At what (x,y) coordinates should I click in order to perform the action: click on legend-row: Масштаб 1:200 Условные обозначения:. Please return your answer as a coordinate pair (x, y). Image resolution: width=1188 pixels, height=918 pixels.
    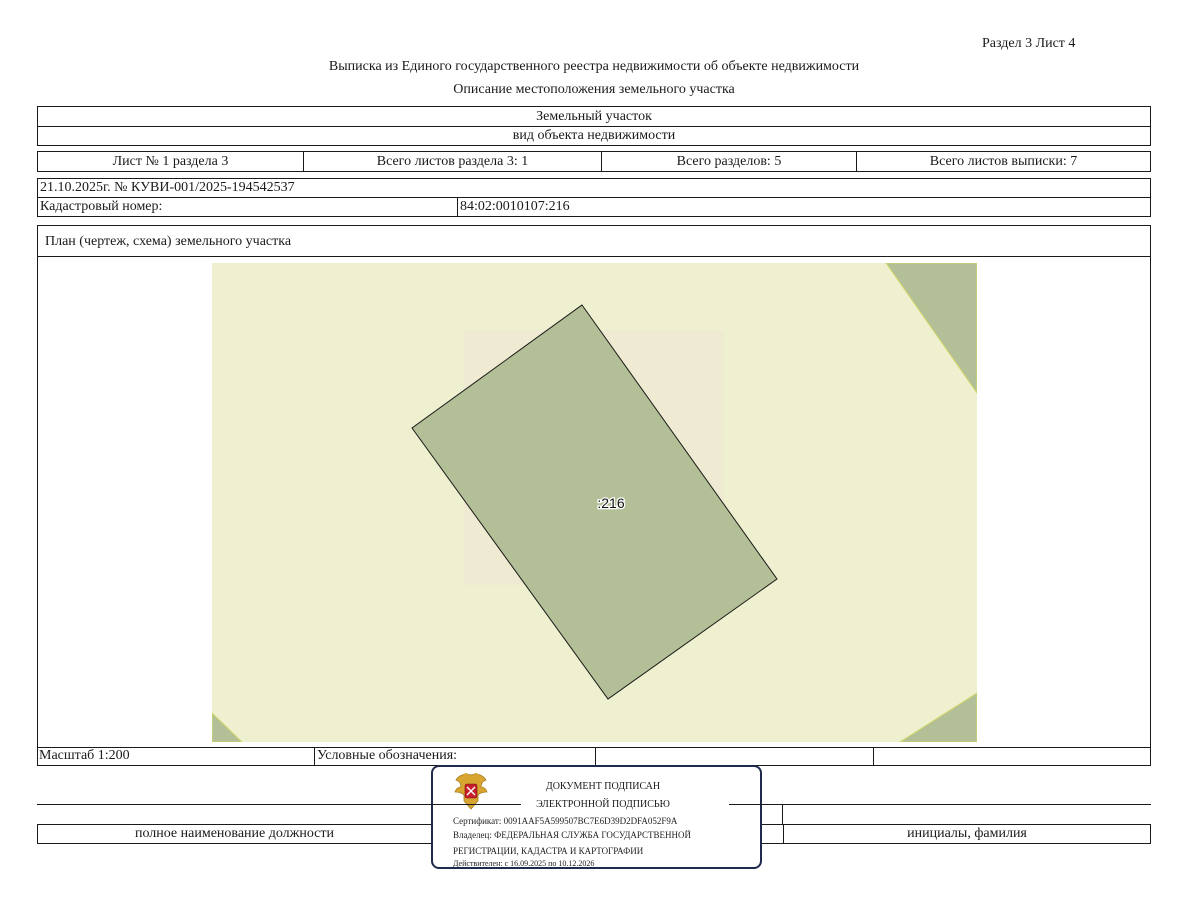
    Looking at the image, I should click on (594, 757).